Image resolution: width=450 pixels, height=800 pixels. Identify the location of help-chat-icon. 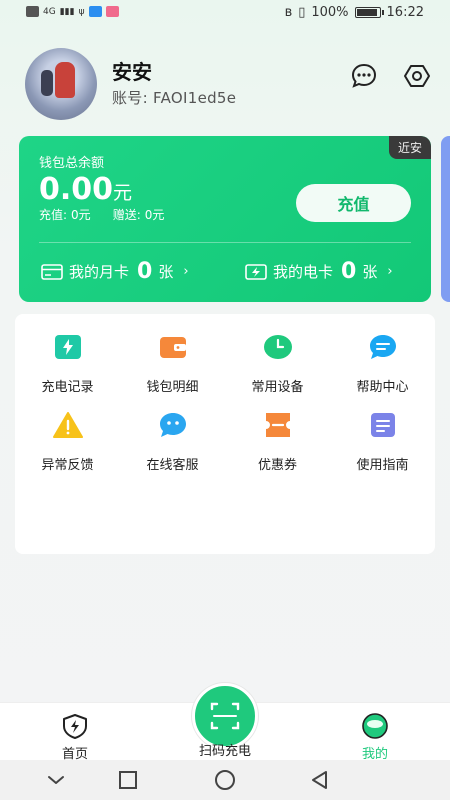
(382, 347).